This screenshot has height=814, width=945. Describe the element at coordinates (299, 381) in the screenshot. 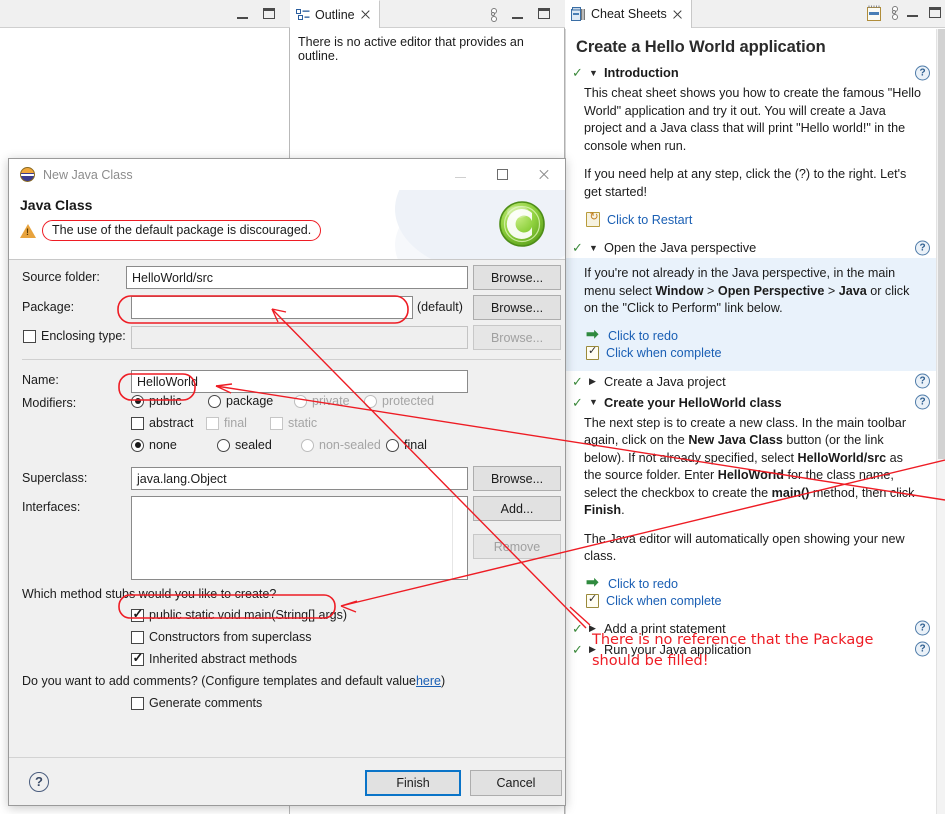

I see `name-input: HelloWorld` at that location.